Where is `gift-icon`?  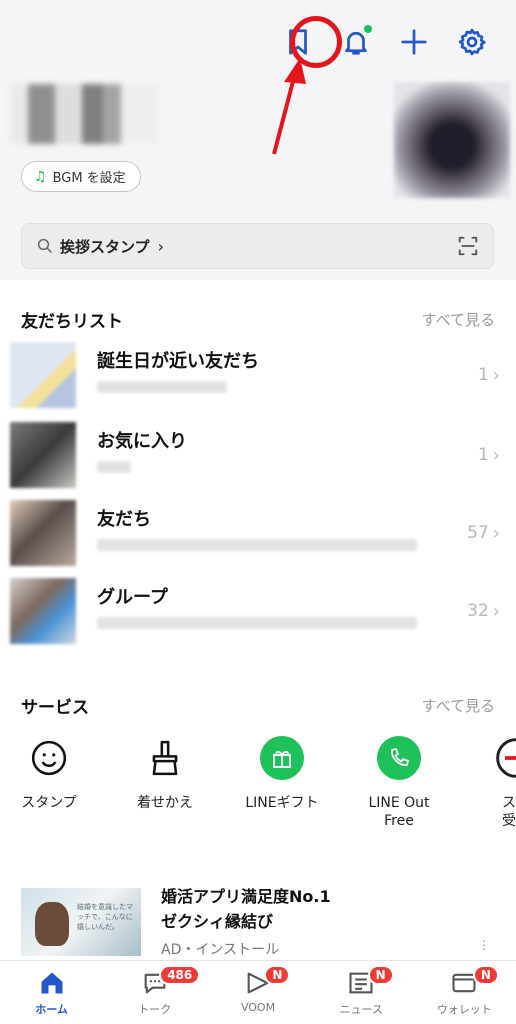
gift-icon is located at coordinates (282, 758).